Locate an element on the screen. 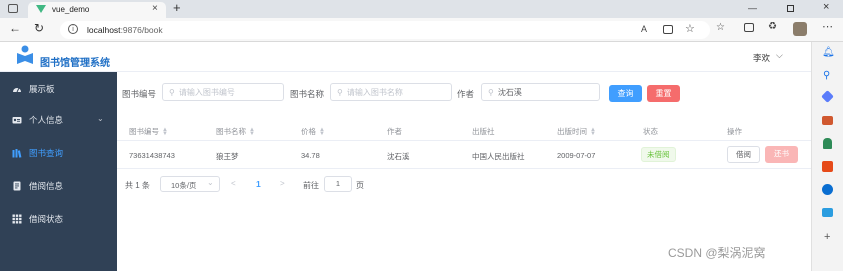 The width and height of the screenshot is (843, 271). tab-close-icon: × is located at coordinates (155, 8).